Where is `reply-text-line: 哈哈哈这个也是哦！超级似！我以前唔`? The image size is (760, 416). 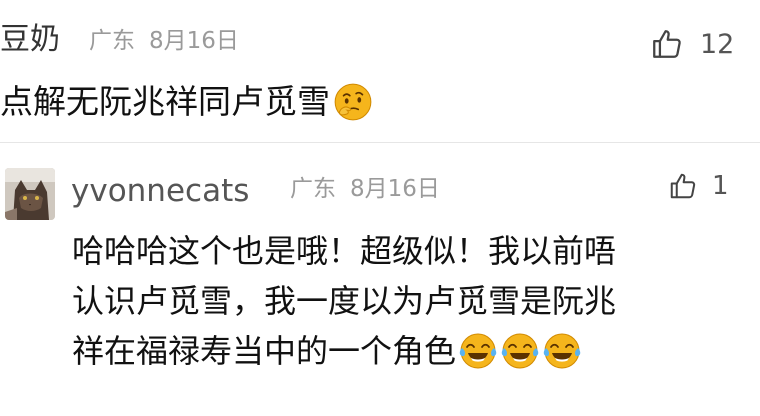 reply-text-line: 哈哈哈这个也是哦！超级似！我以前唔 is located at coordinates (344, 251).